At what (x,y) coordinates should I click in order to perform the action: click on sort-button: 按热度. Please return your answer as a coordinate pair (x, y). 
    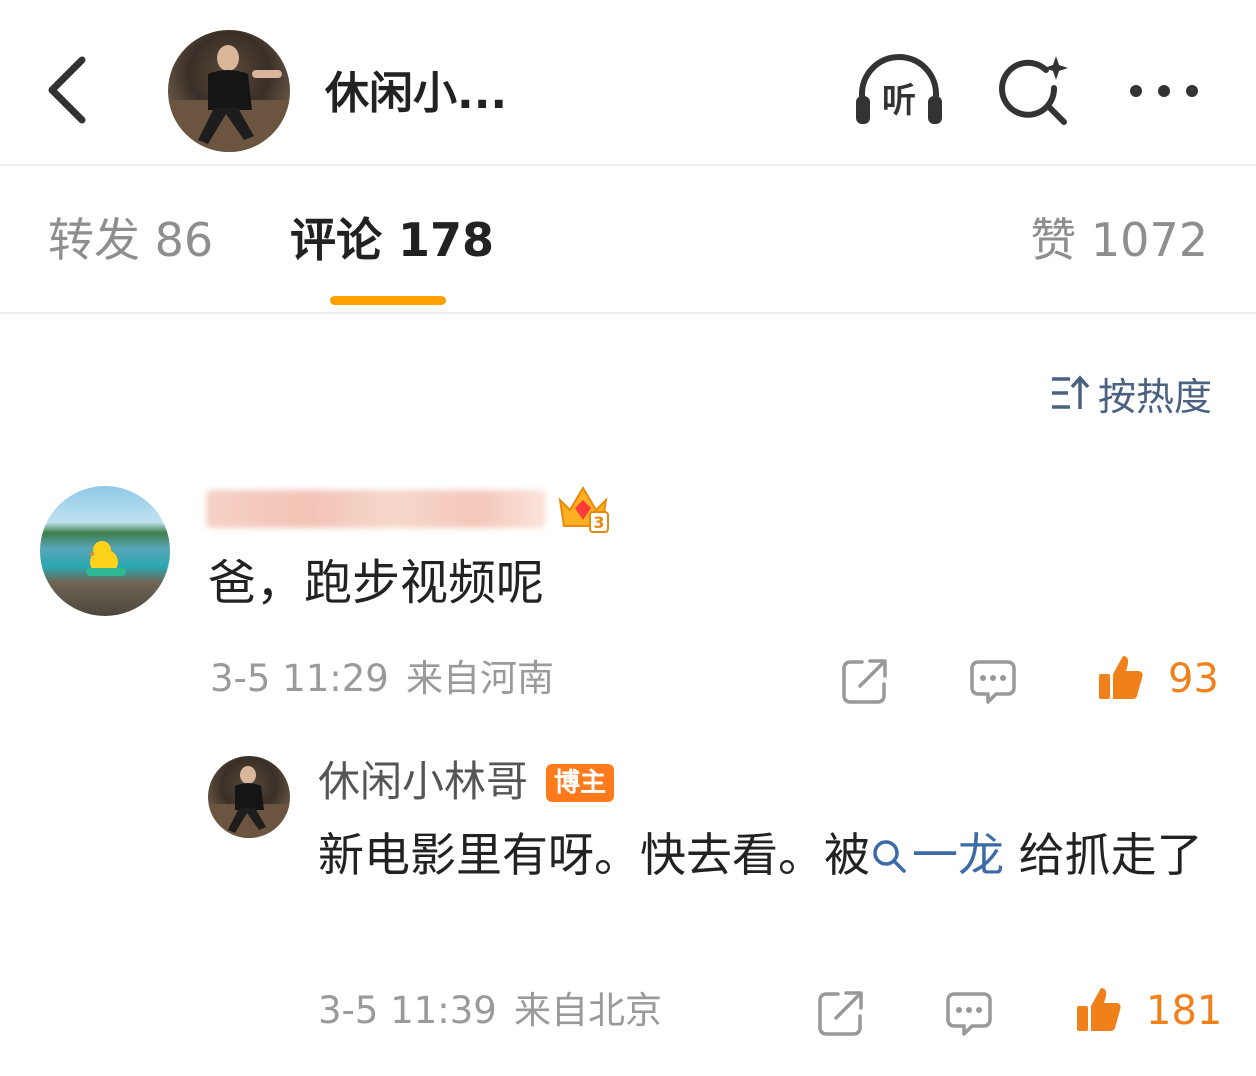
    Looking at the image, I should click on (1131, 393).